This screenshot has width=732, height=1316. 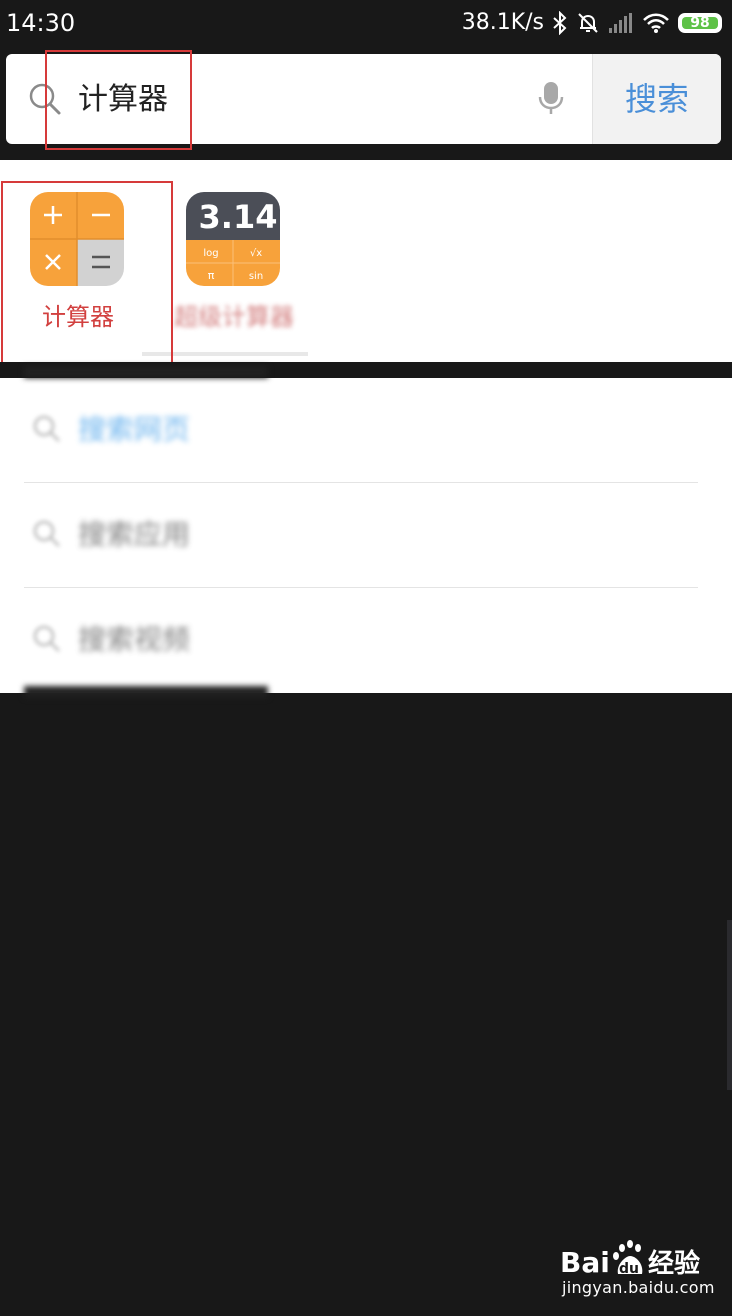 I want to click on edge-artifact, so click(x=729, y=1005).